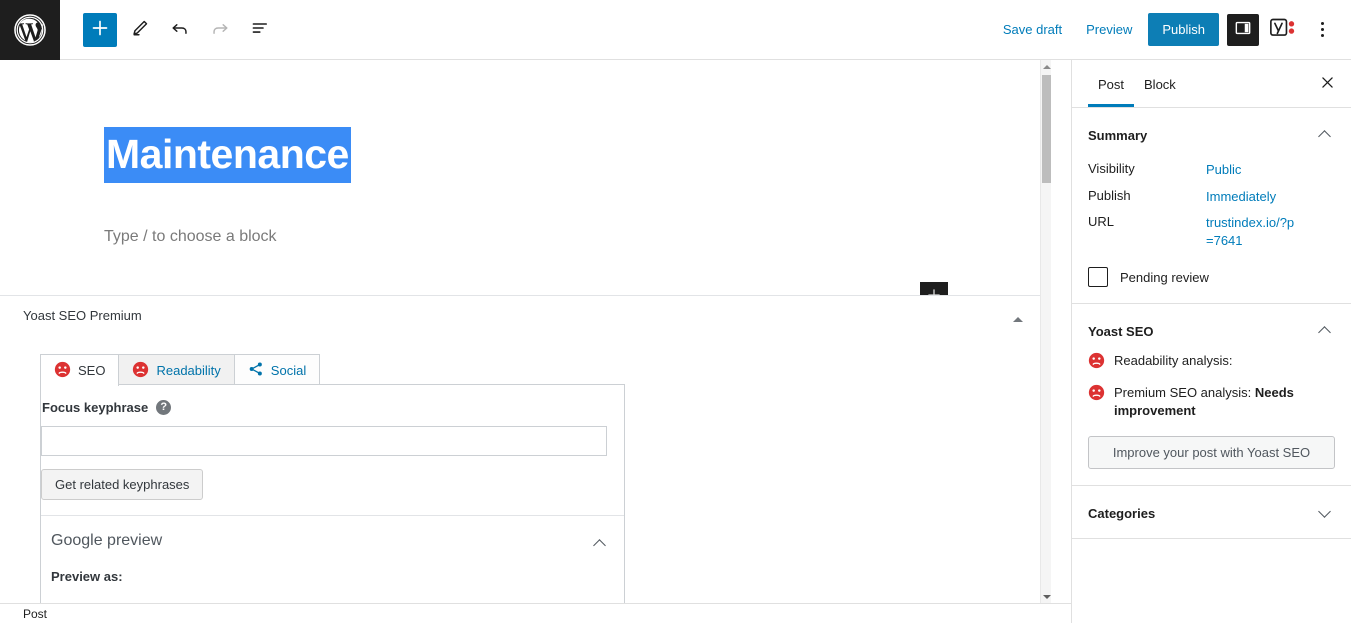 The image size is (1351, 623). Describe the element at coordinates (1109, 29) in the screenshot. I see `preview-button: Preview` at that location.